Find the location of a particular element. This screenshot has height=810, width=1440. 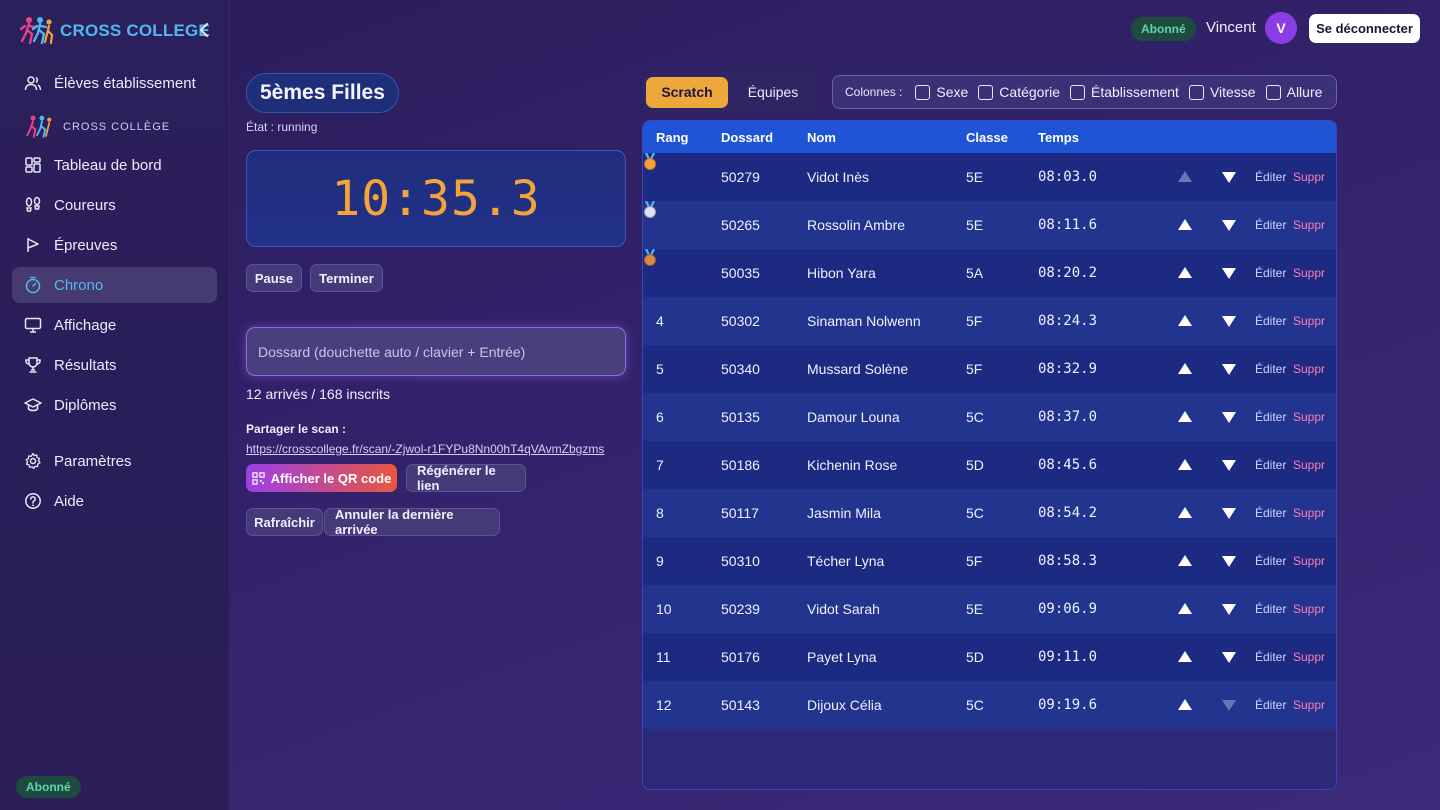

column-toggle-vitesse: Vitesse is located at coordinates (1222, 92).